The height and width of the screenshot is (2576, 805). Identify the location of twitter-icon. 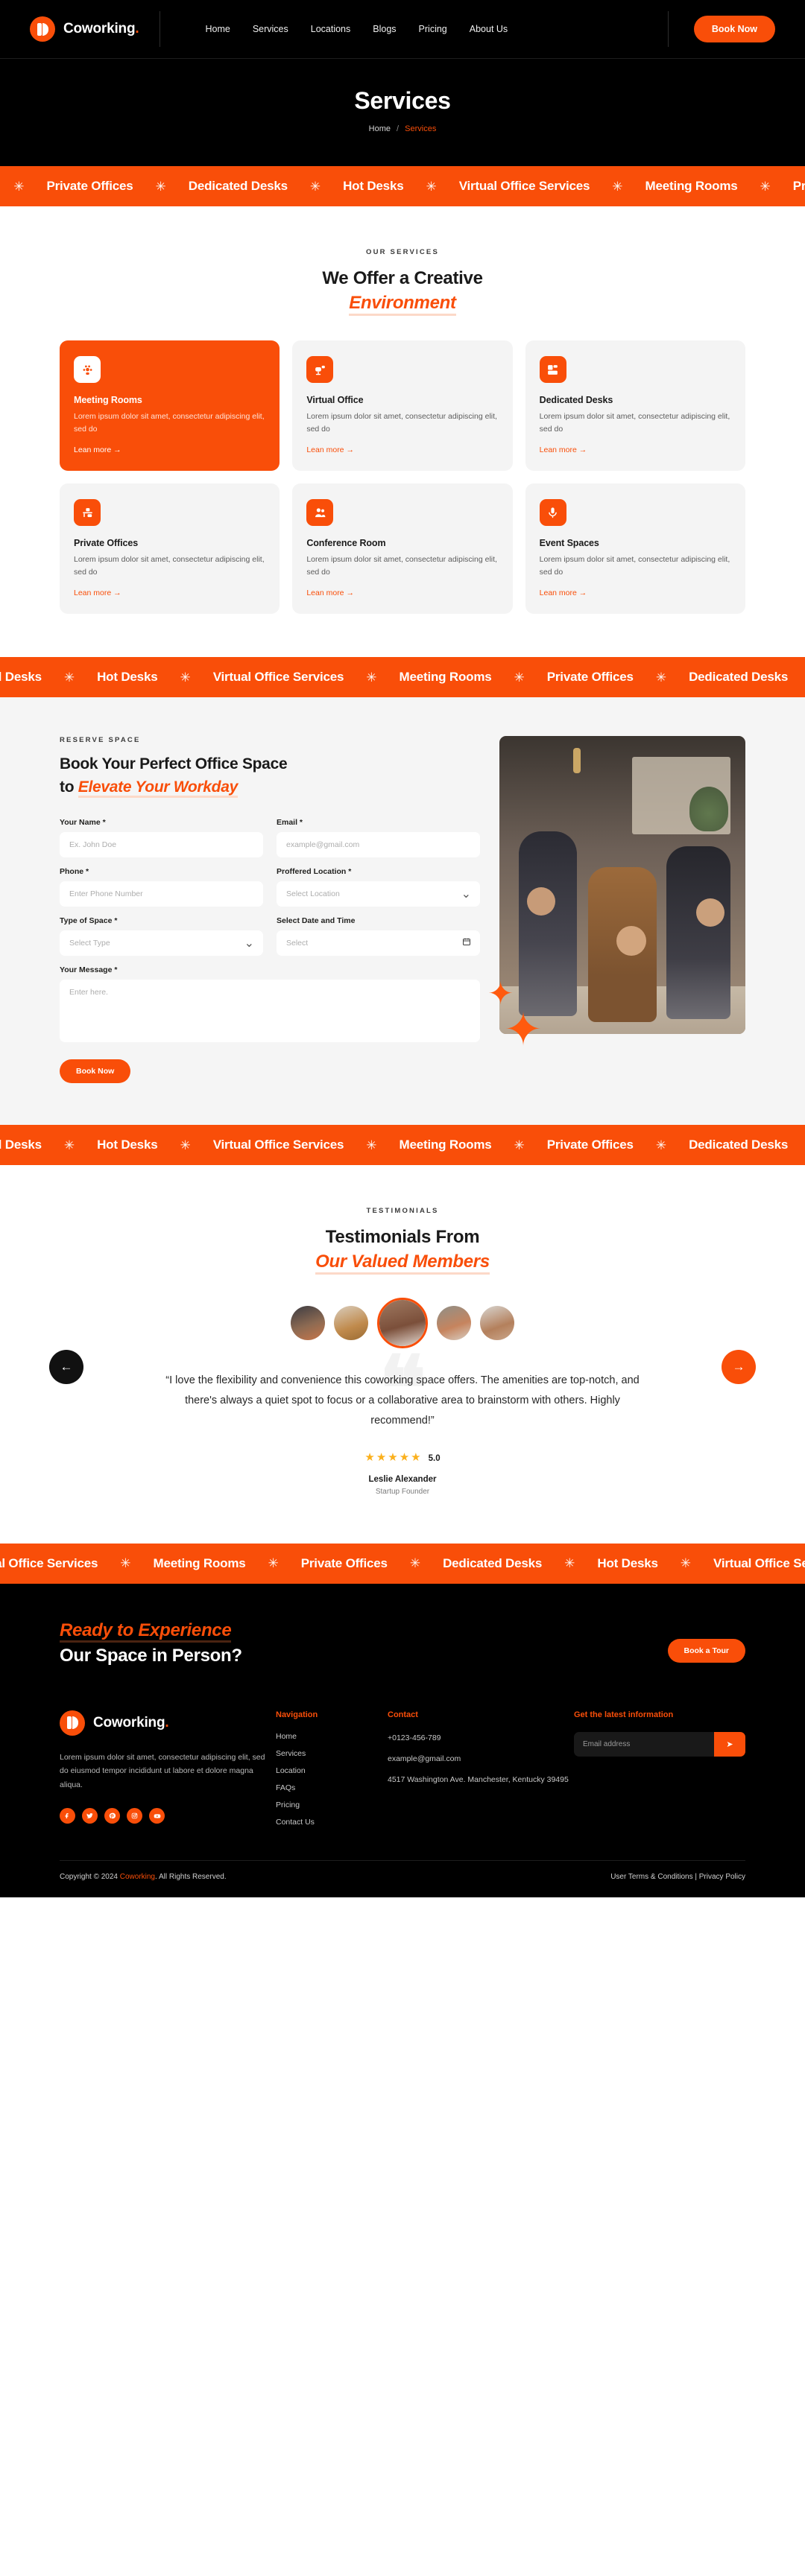
(90, 1816).